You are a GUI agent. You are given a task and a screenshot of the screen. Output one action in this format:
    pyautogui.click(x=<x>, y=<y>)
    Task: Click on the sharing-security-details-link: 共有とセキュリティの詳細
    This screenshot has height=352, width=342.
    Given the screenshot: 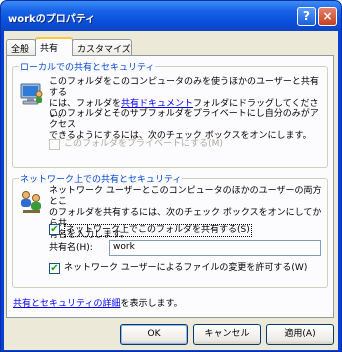 What is the action you would take?
    pyautogui.click(x=66, y=304)
    